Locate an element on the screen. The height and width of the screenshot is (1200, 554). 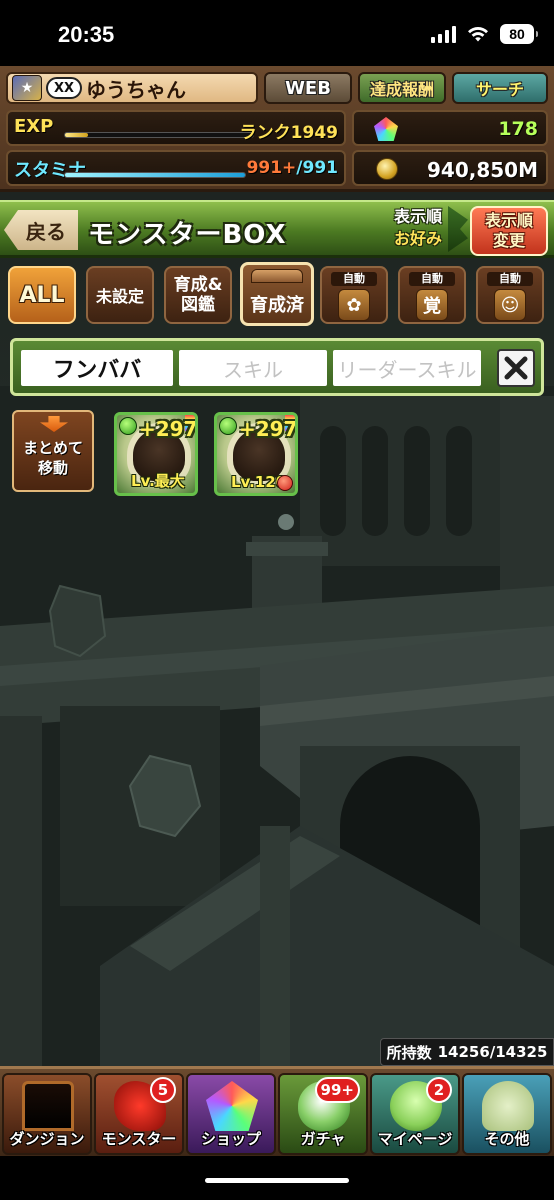
player-name-box: ★ XX ゆうちゃん is located at coordinates (132, 88).